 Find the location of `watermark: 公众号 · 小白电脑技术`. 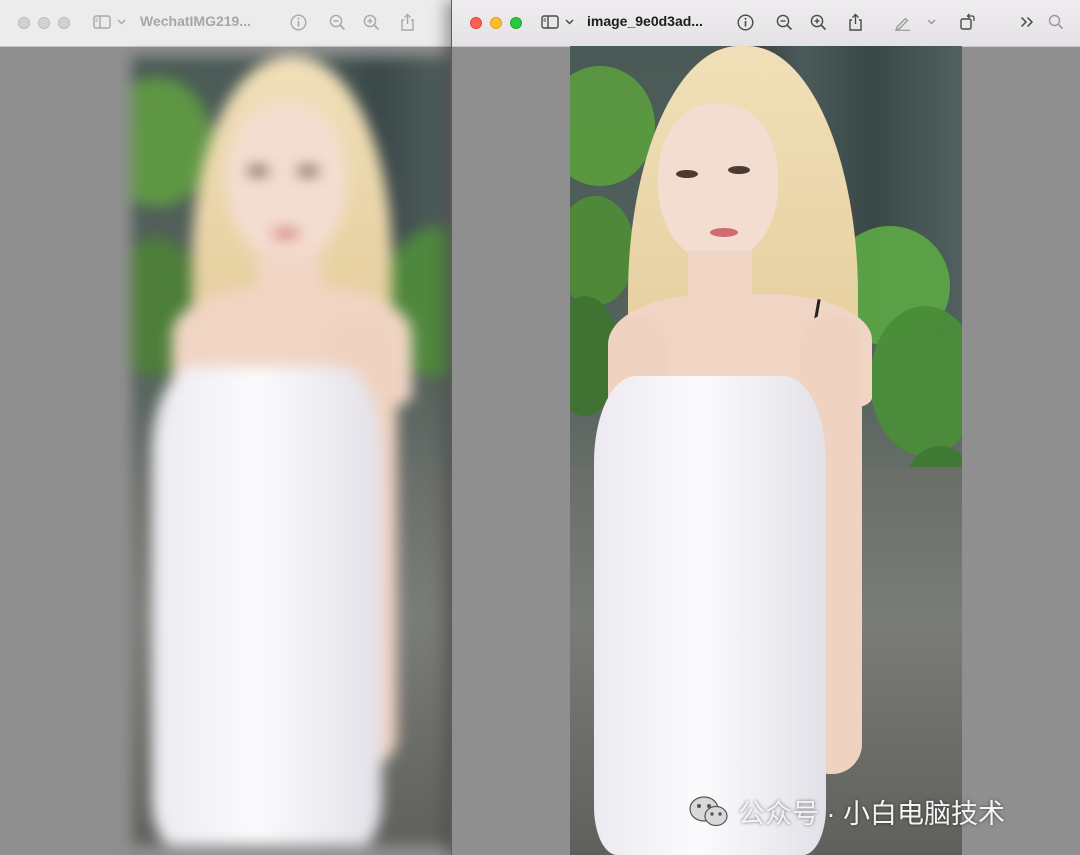

watermark: 公众号 · 小白电脑技术 is located at coordinates (846, 811).